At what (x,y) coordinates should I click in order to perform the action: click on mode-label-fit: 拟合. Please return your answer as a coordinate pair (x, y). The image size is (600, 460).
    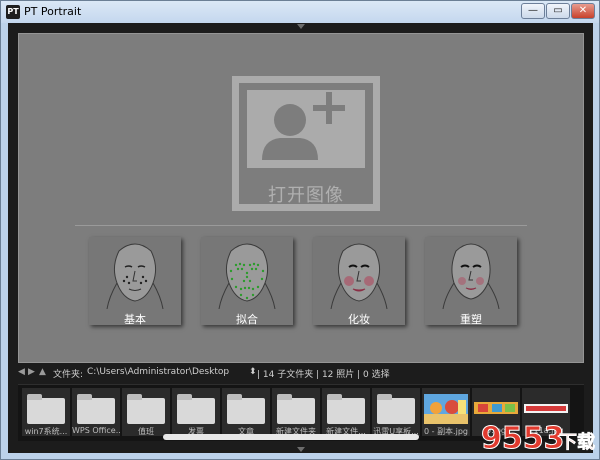
    Looking at the image, I should click on (247, 319).